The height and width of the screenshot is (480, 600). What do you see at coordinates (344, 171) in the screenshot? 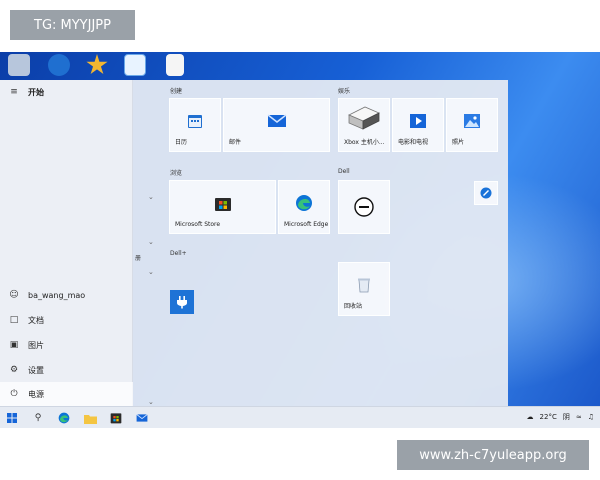
I see `group-label-dell: Dell` at bounding box center [344, 171].